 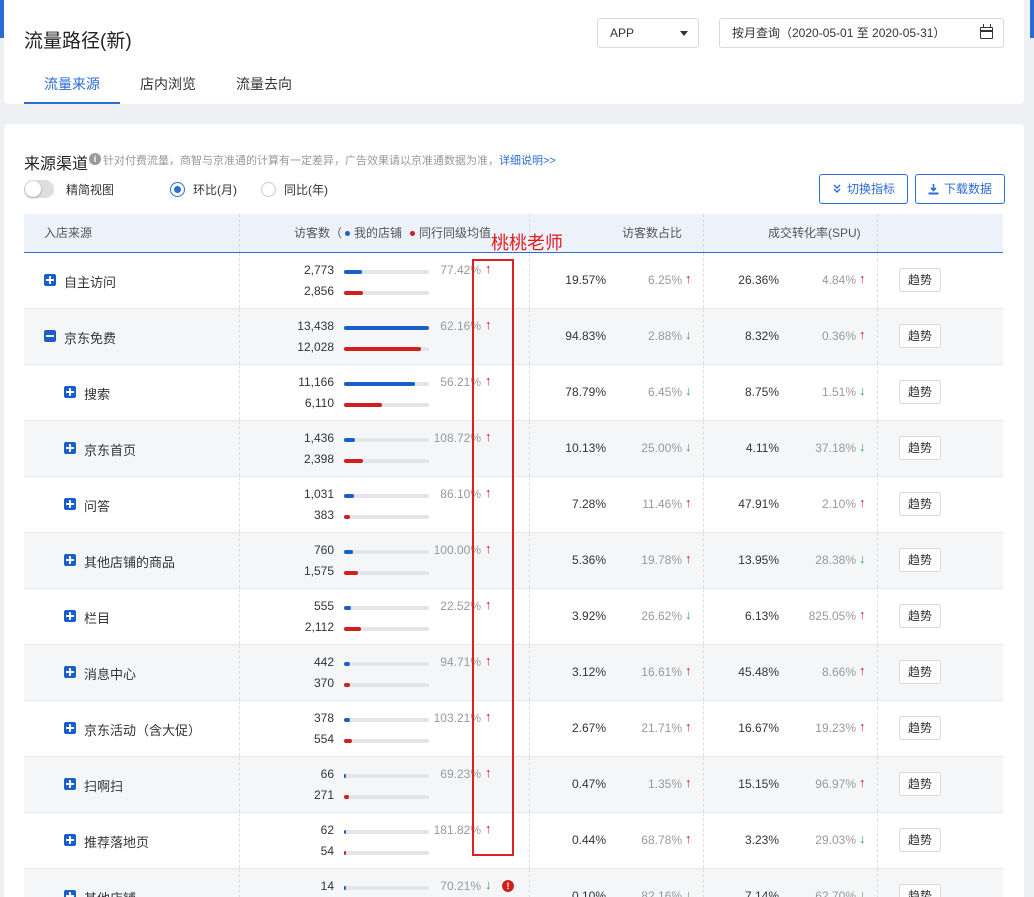 I want to click on platform-select: APP, so click(x=648, y=33).